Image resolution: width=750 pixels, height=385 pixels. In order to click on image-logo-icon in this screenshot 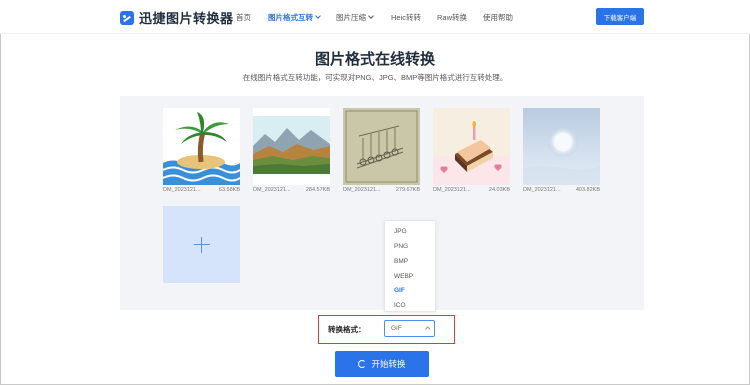, I will do `click(127, 17)`.